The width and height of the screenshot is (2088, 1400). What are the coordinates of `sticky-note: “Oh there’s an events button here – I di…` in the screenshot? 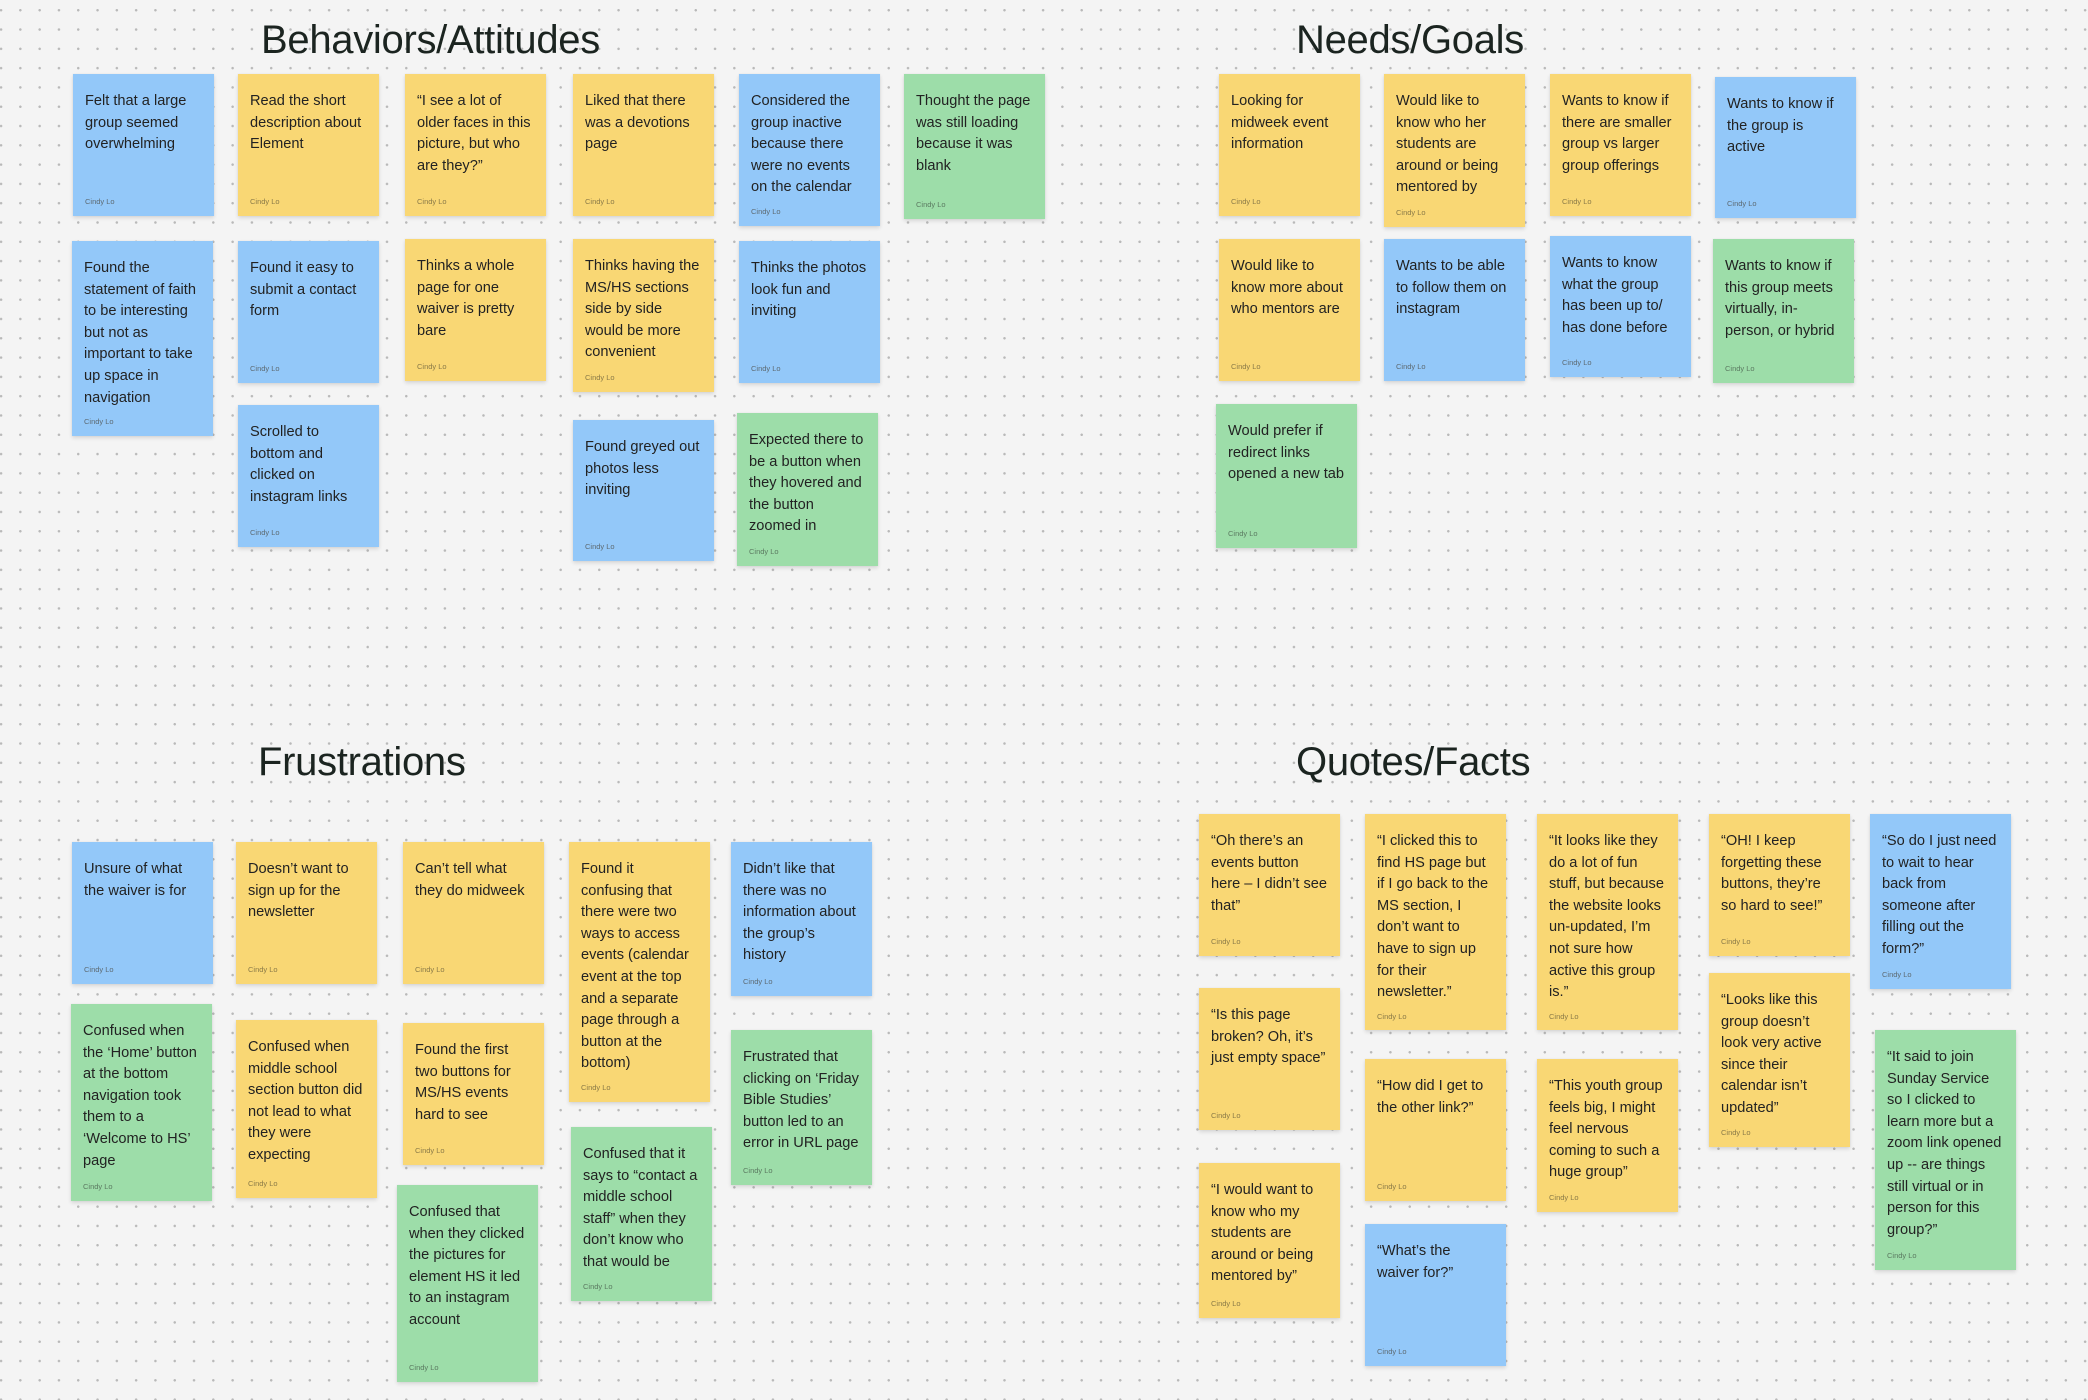 It's located at (1269, 885).